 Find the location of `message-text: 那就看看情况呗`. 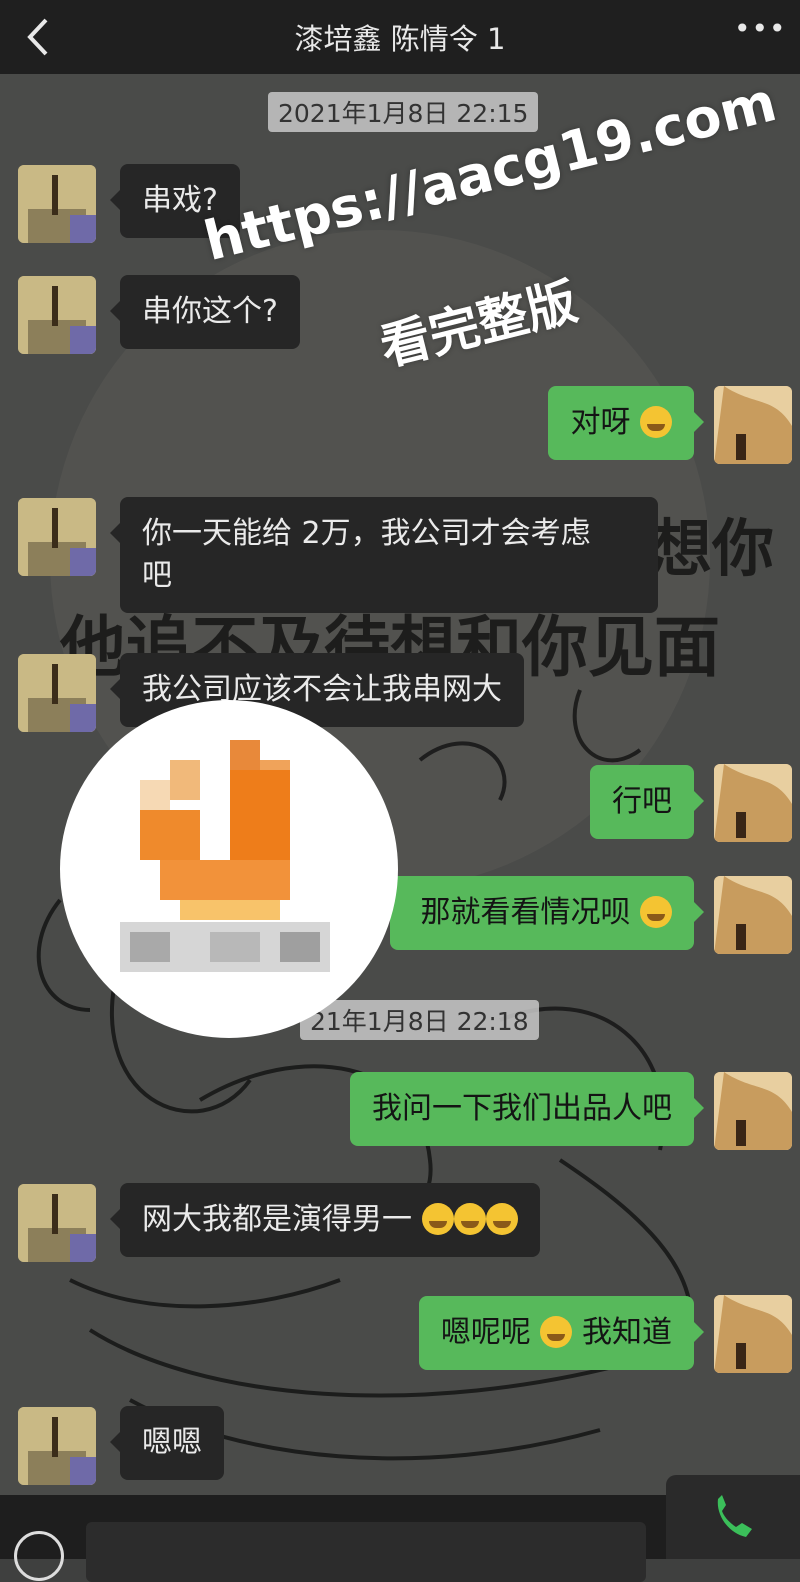

message-text: 那就看看情况呗 is located at coordinates (525, 912).